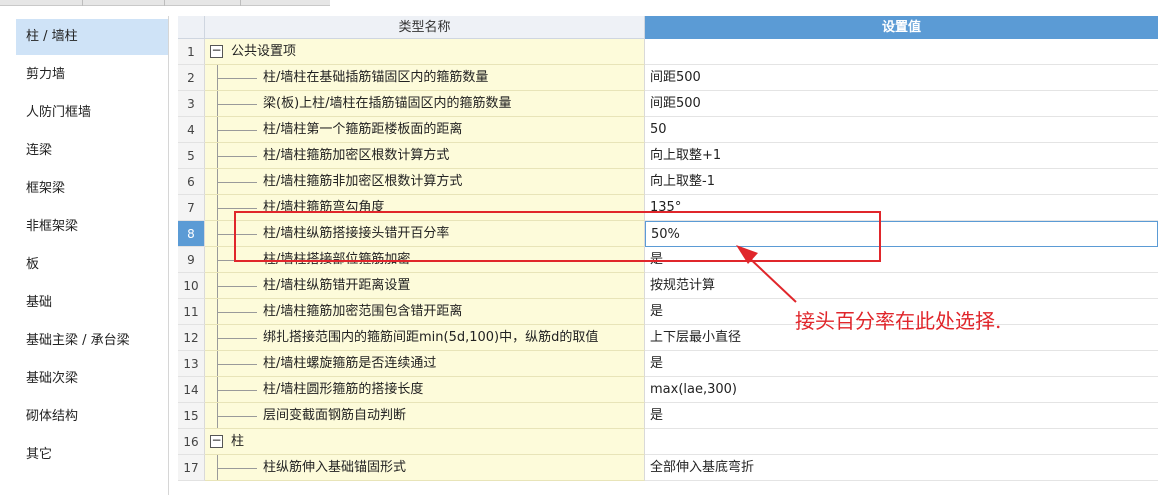  What do you see at coordinates (668, 338) in the screenshot?
I see `table-row: 12 绑扎搭接范围内的箍筋间距min(5d,100)中，纵筋d的取值 上下层最小直径` at bounding box center [668, 338].